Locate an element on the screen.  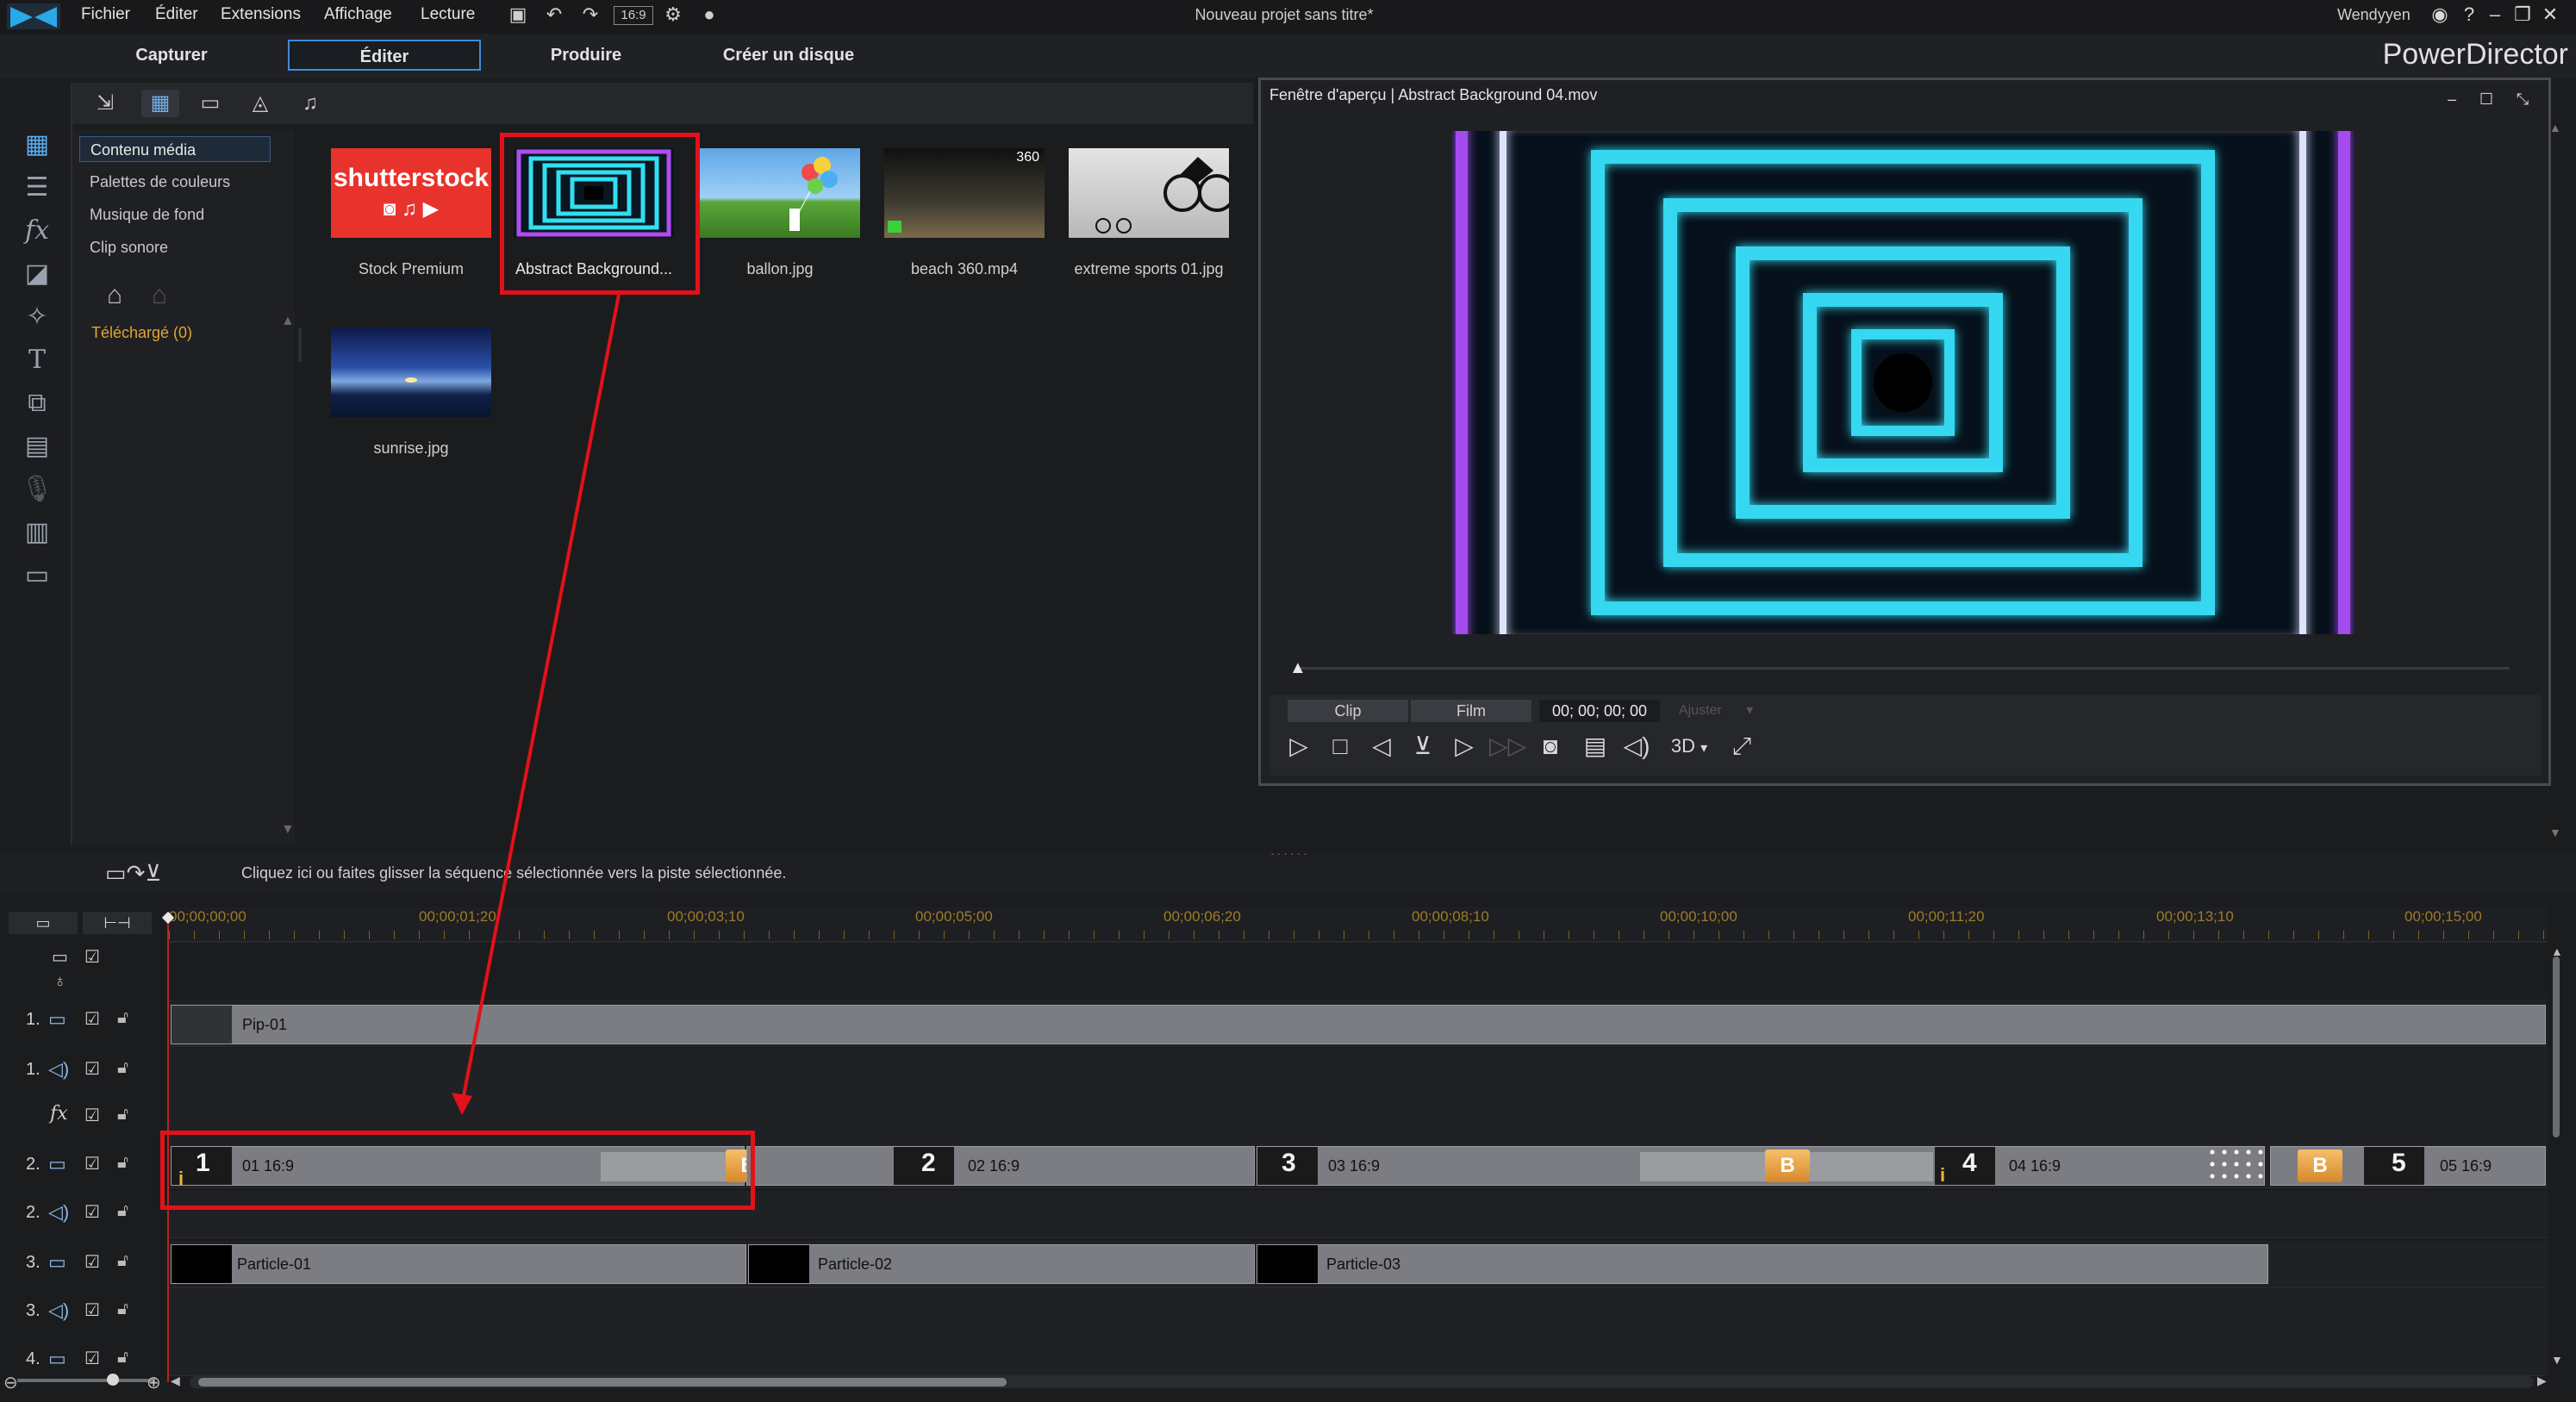
aspect-ratio-selector: 16:9 is located at coordinates (633, 15).